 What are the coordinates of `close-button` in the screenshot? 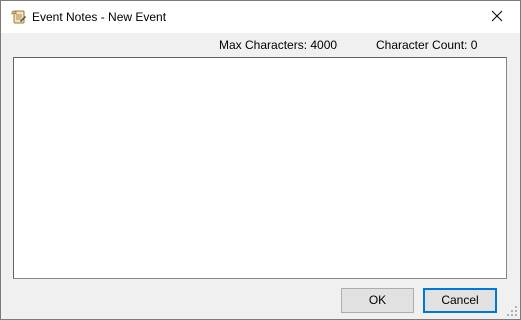 It's located at (497, 17).